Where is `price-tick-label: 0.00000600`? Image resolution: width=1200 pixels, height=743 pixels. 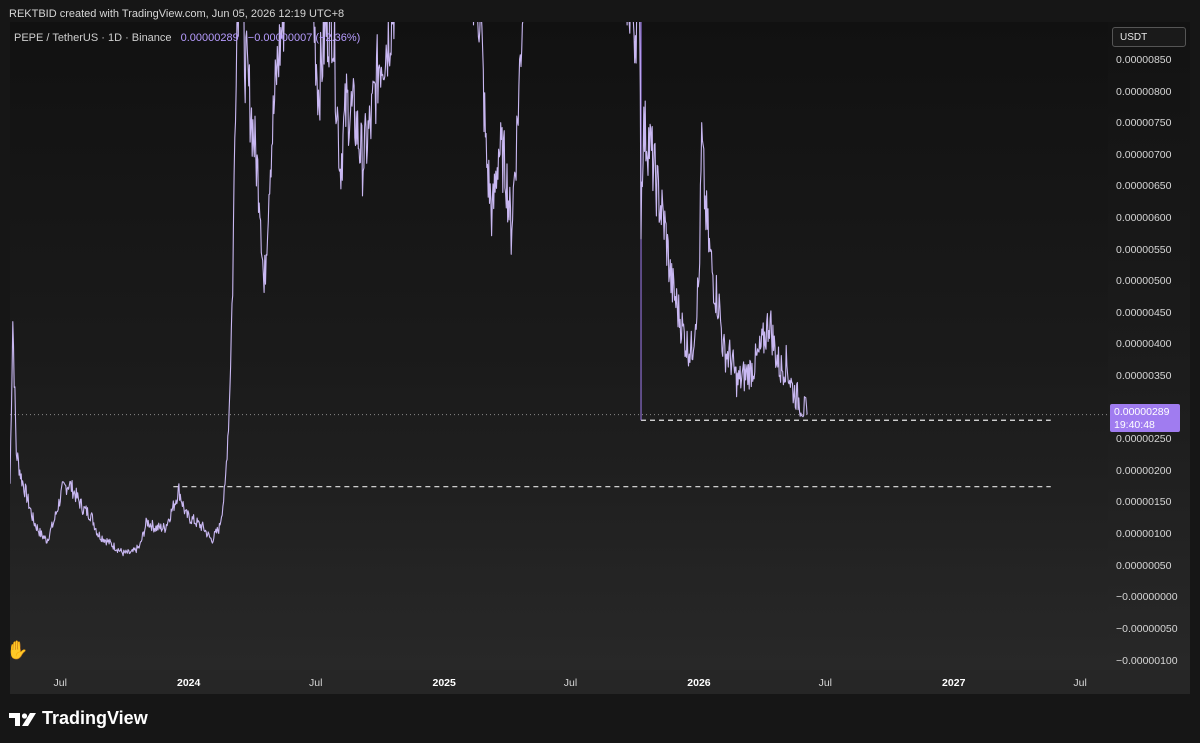
price-tick-label: 0.00000600 is located at coordinates (1144, 217).